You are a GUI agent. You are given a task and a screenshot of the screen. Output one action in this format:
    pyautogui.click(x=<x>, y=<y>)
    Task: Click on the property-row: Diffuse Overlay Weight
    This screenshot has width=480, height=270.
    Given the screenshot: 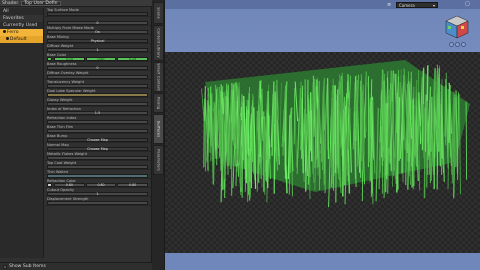 What is the action you would take?
    pyautogui.click(x=98, y=75)
    